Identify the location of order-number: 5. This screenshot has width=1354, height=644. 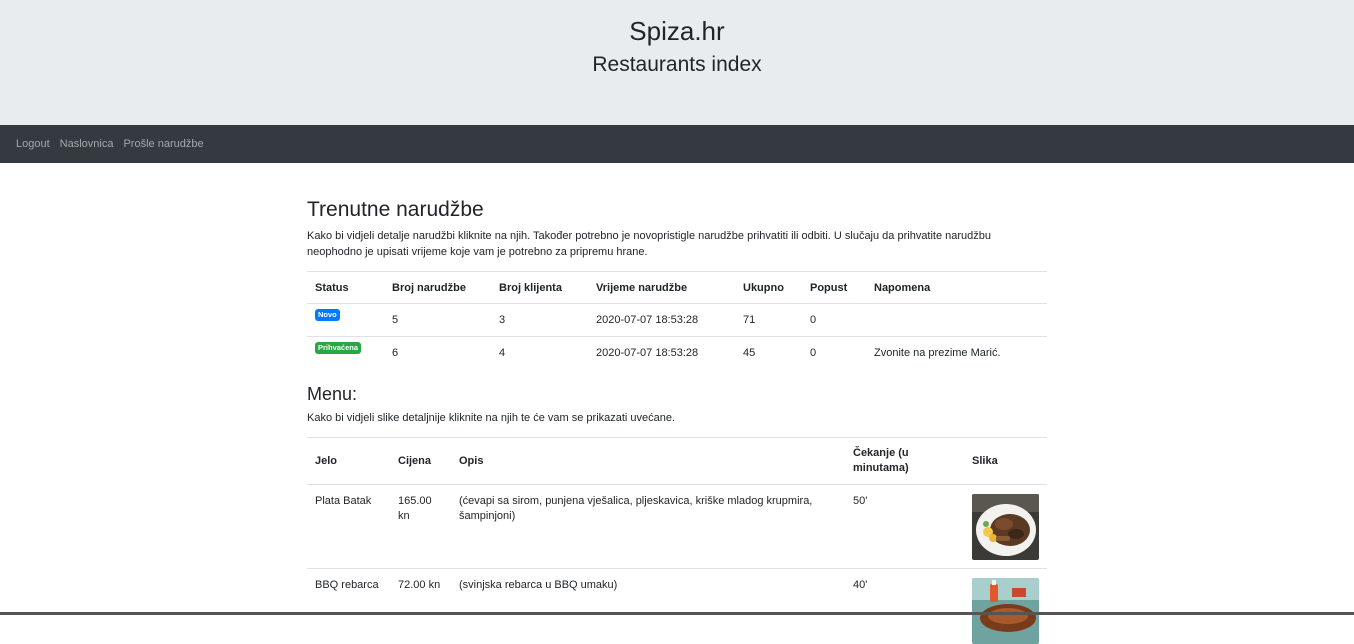
(437, 320).